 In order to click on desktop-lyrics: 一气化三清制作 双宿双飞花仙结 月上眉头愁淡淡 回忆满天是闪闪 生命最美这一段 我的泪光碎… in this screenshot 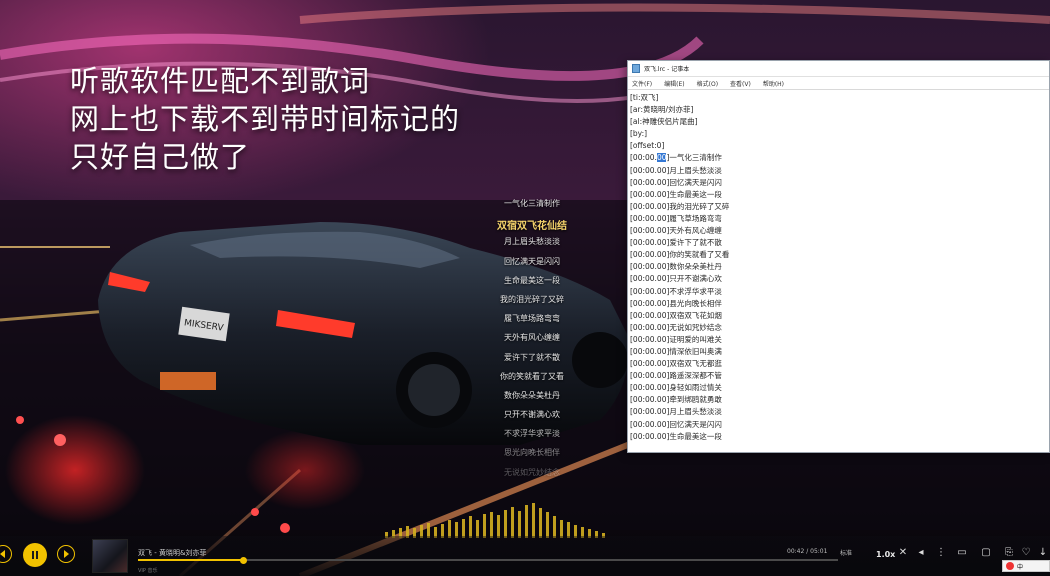, I will do `click(532, 342)`.